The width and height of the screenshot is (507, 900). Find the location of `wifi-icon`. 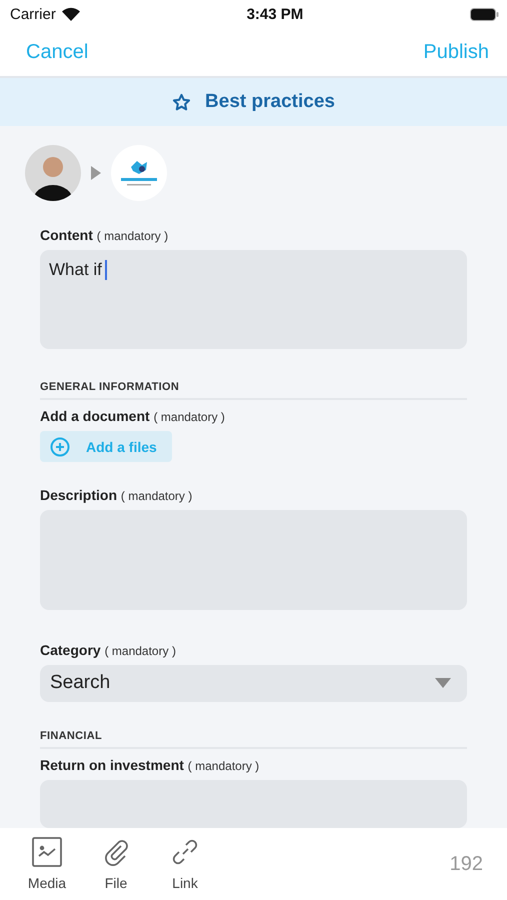

wifi-icon is located at coordinates (71, 14).